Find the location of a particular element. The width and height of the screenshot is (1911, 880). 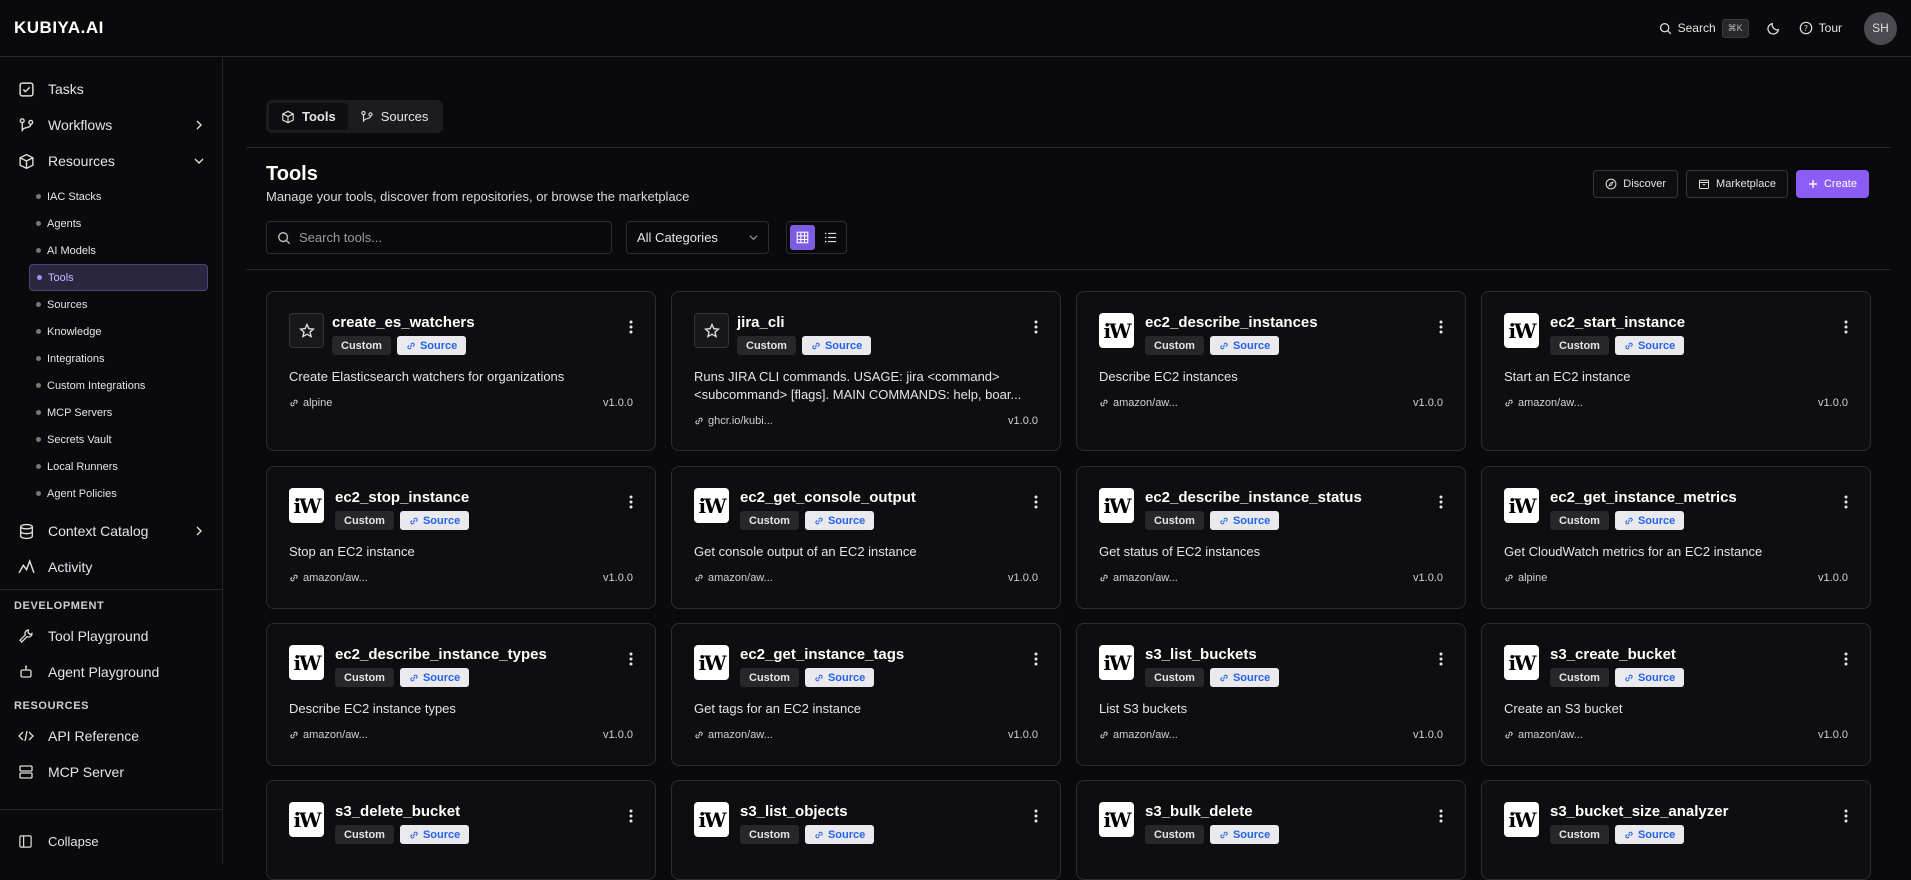

sidebar-subitem-local-runners: Local Runners is located at coordinates (118, 466).